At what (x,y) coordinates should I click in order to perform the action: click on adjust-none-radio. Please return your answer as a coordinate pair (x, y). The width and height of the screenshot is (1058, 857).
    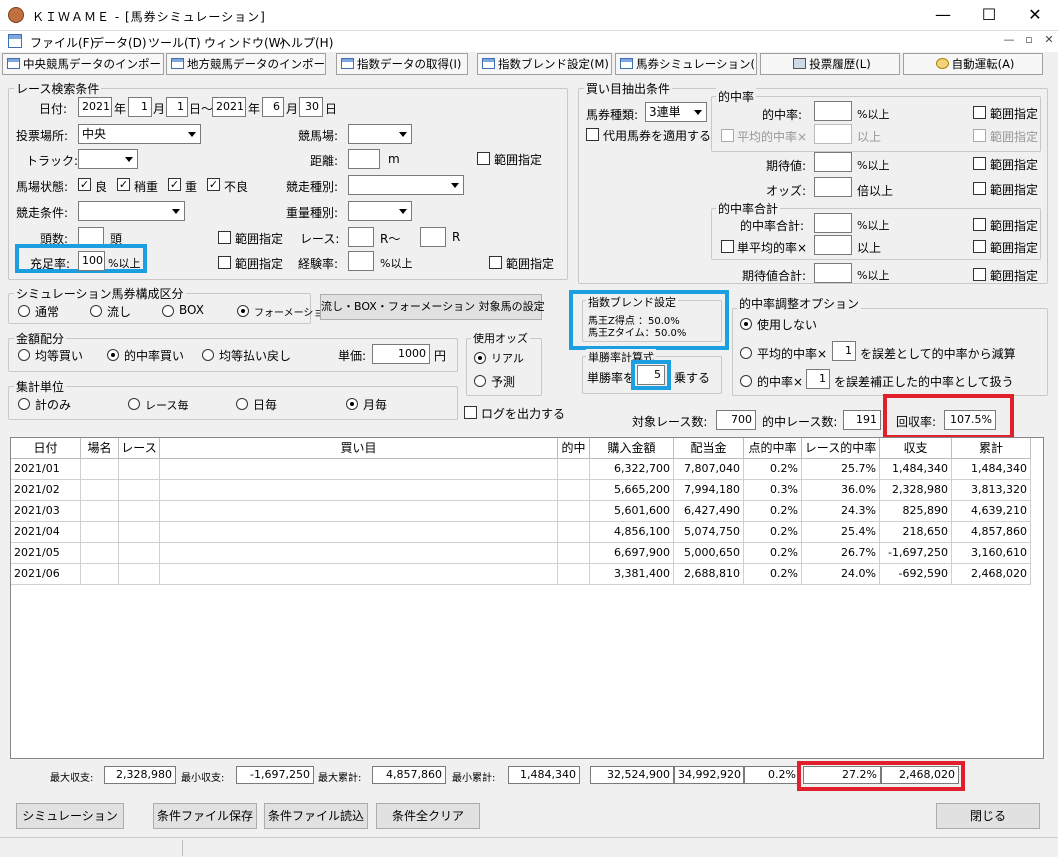
    Looking at the image, I should click on (746, 324).